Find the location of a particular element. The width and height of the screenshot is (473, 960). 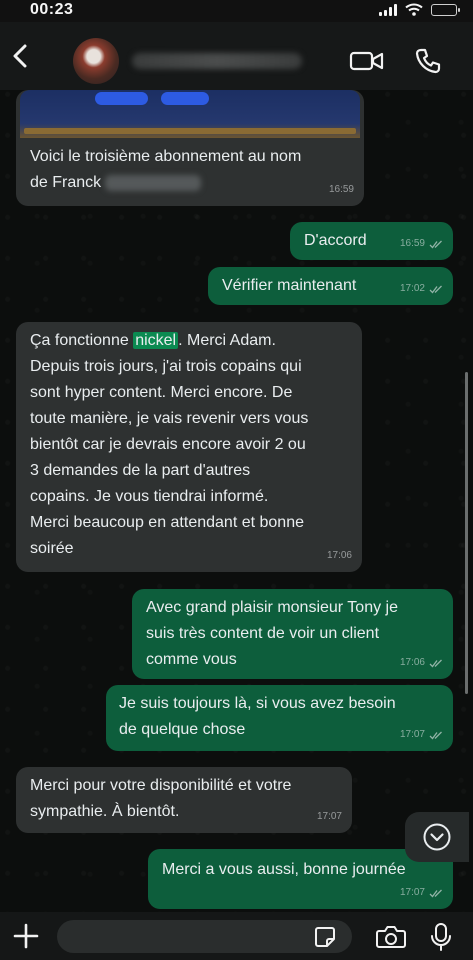

back-icon is located at coordinates (20, 56).